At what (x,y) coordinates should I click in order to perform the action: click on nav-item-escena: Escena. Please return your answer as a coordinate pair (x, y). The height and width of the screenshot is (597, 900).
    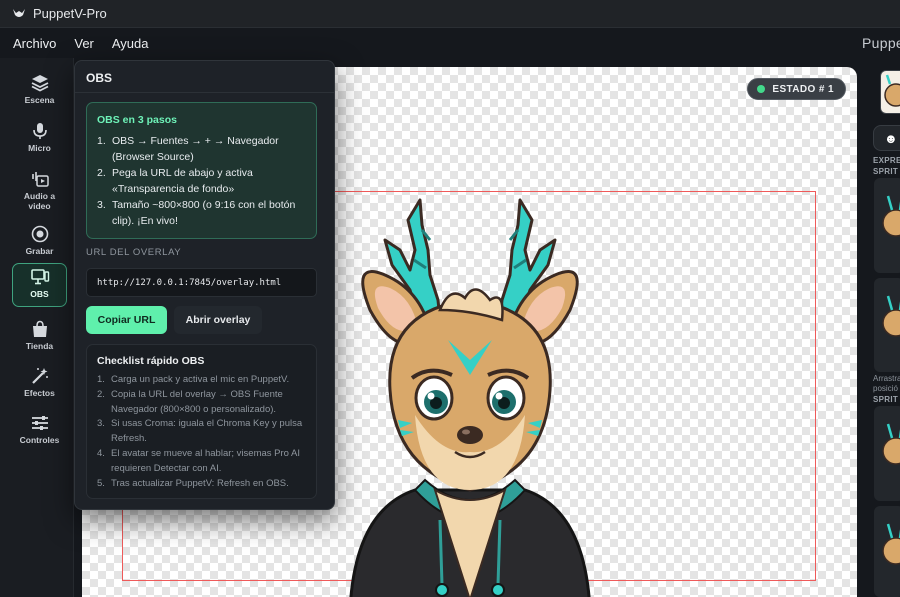
    Looking at the image, I should click on (39, 92).